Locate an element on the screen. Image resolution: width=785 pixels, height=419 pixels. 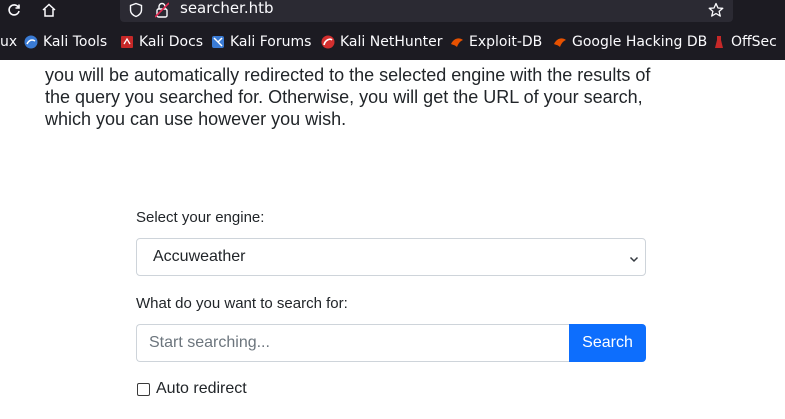
bookmark-label: Kali NetHunter is located at coordinates (391, 42).